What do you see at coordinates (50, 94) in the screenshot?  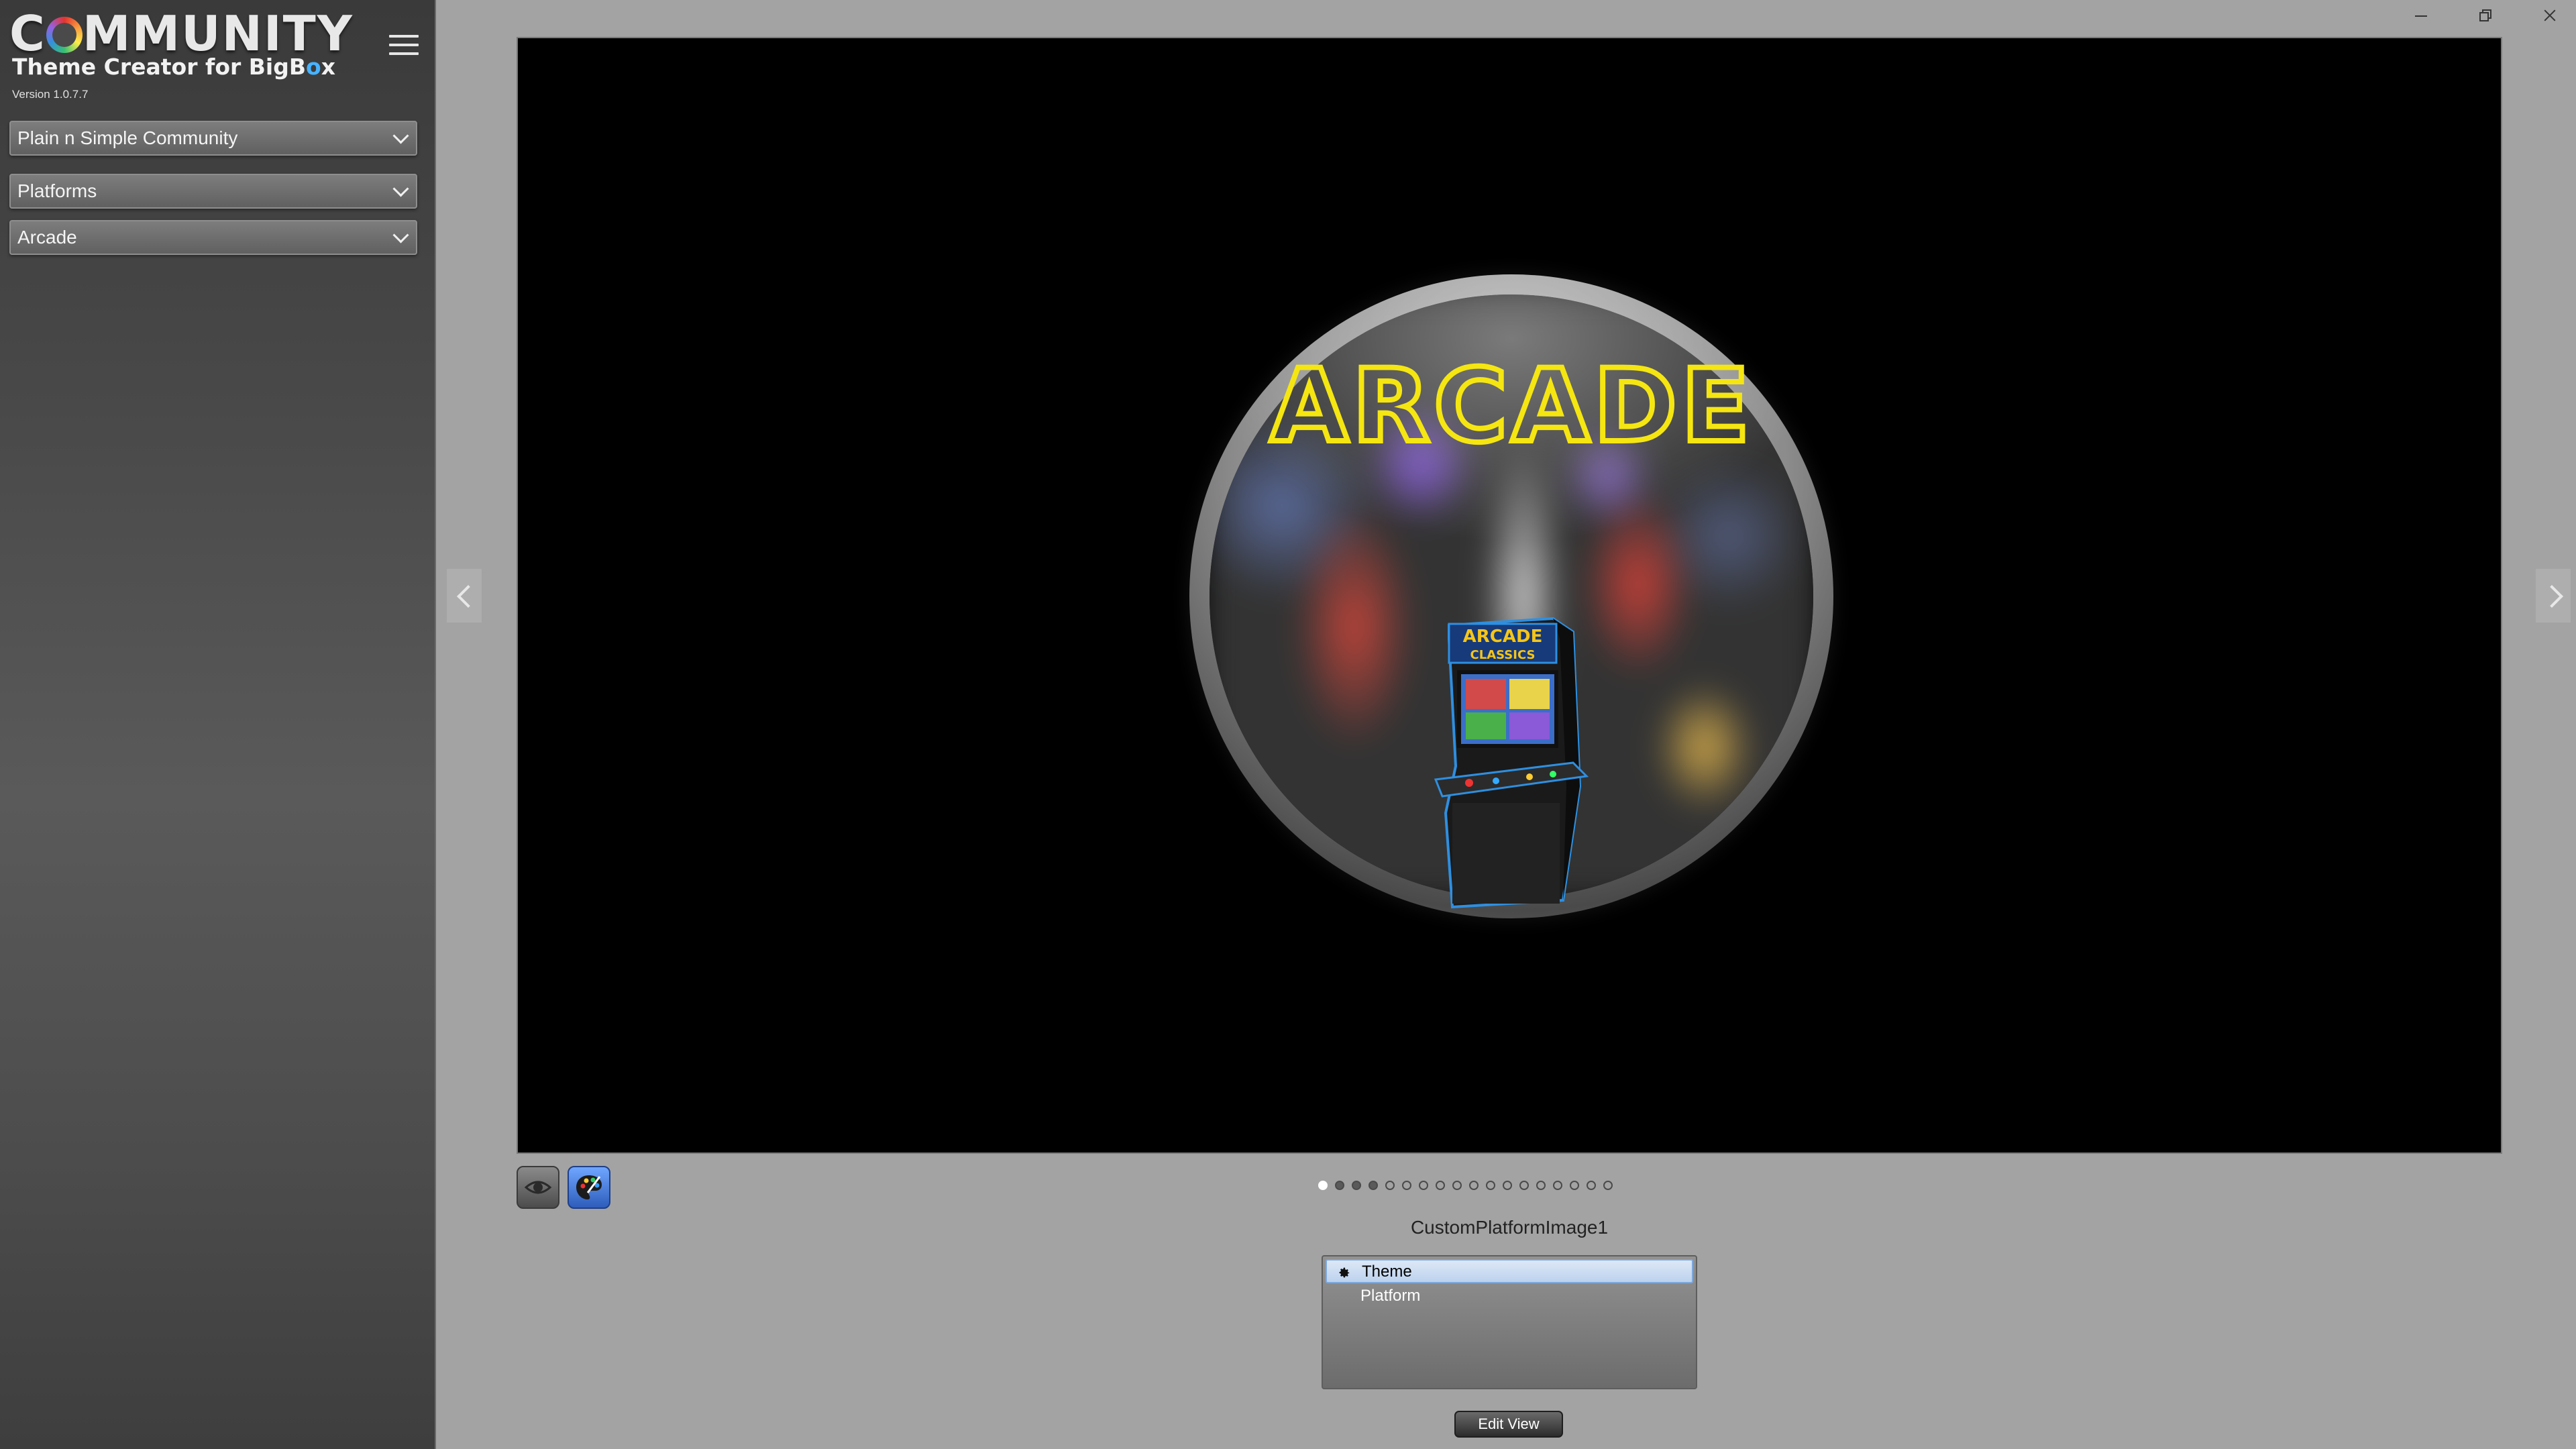 I see `app-version: Version 1.0.7.7` at bounding box center [50, 94].